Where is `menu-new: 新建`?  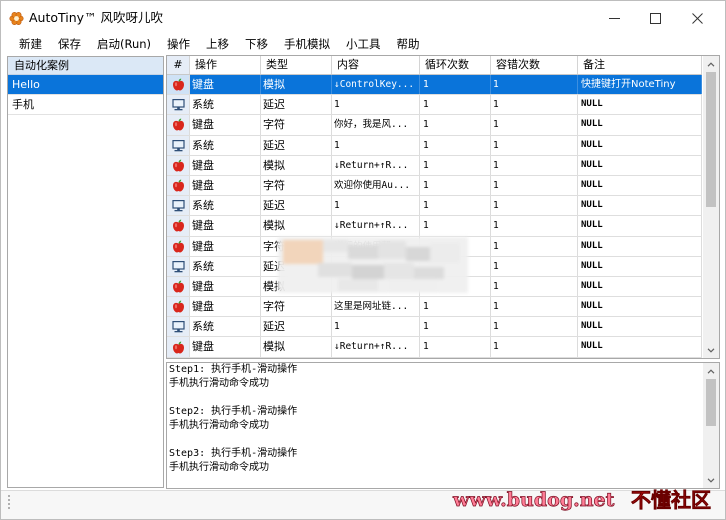
menu-new: 新建 is located at coordinates (30, 44).